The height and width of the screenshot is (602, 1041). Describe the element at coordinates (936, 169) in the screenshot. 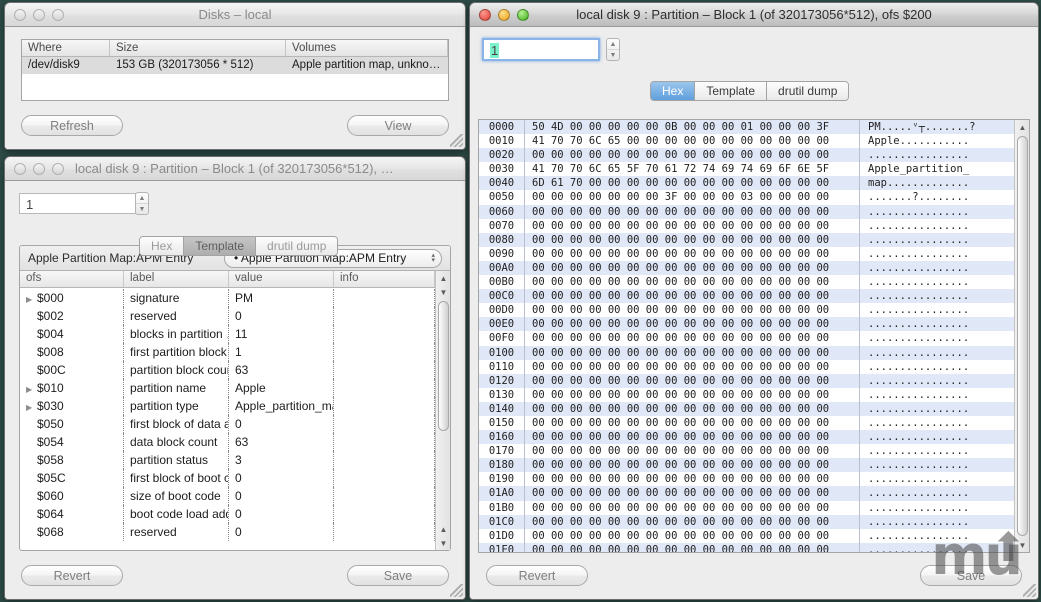

I see `hex-ascii: Apple_partition_` at that location.